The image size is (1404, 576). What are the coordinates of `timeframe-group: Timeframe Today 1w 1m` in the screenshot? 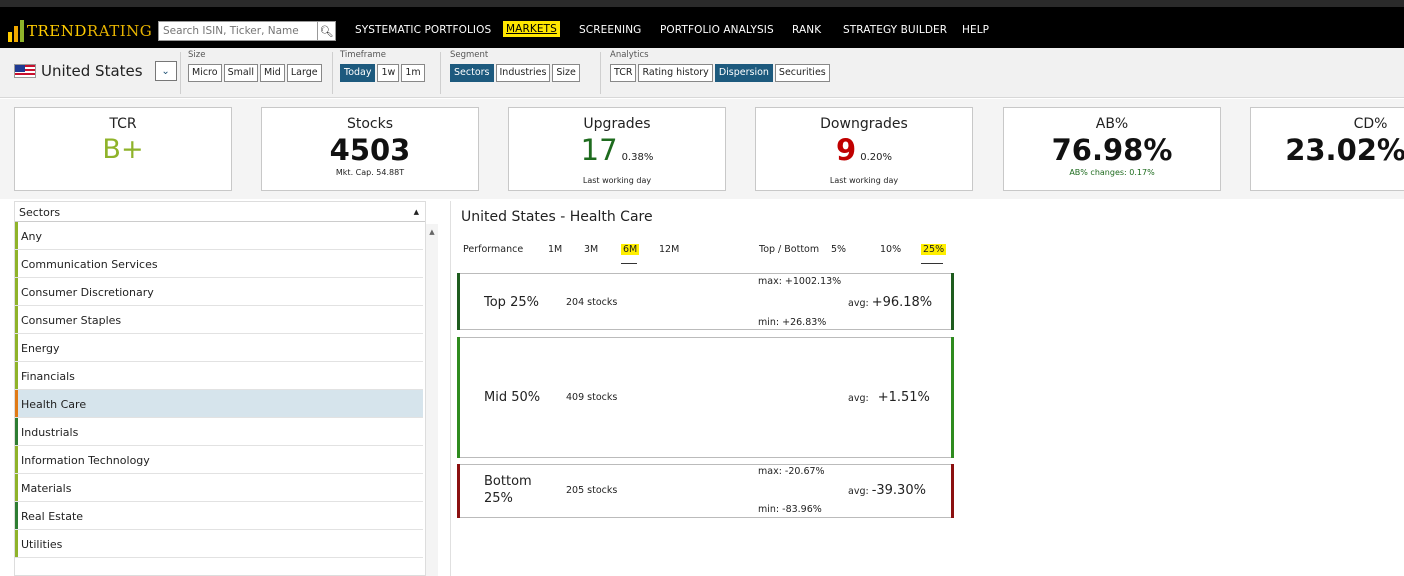 It's located at (382, 66).